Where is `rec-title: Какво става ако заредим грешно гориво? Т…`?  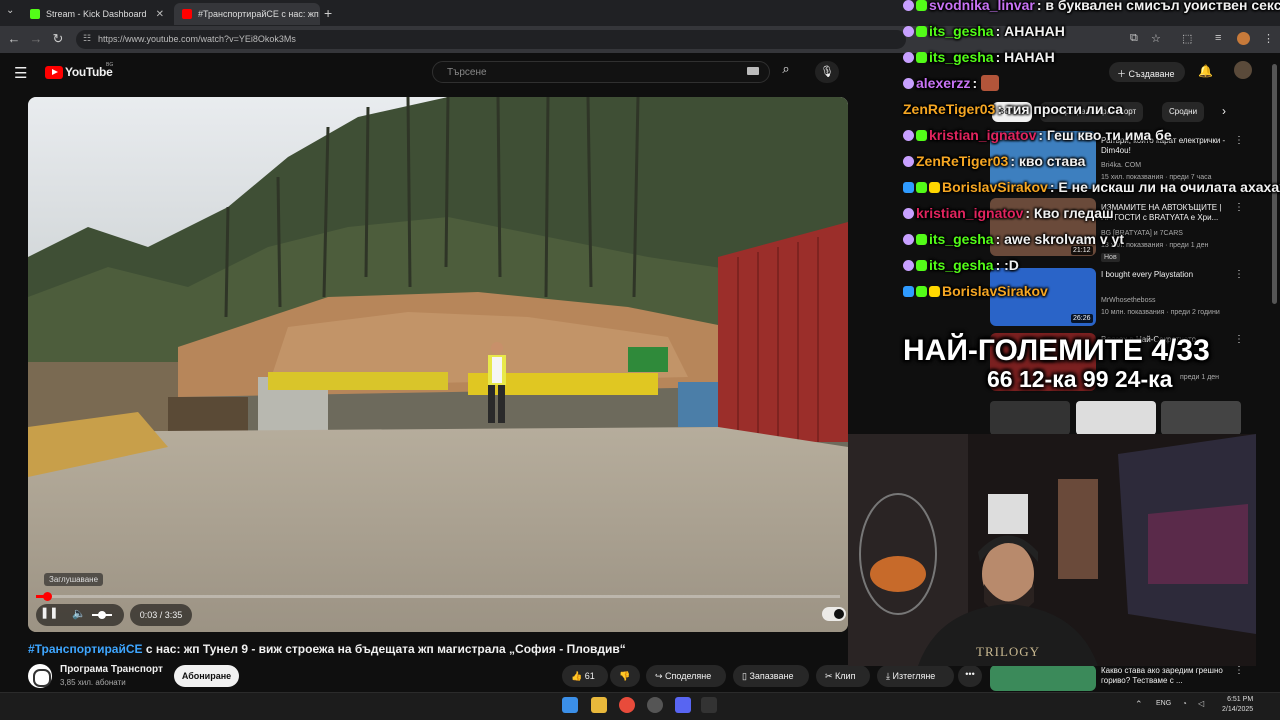
rec-title: Какво става ако заредим грешно гориво? Т… is located at coordinates (1165, 676).